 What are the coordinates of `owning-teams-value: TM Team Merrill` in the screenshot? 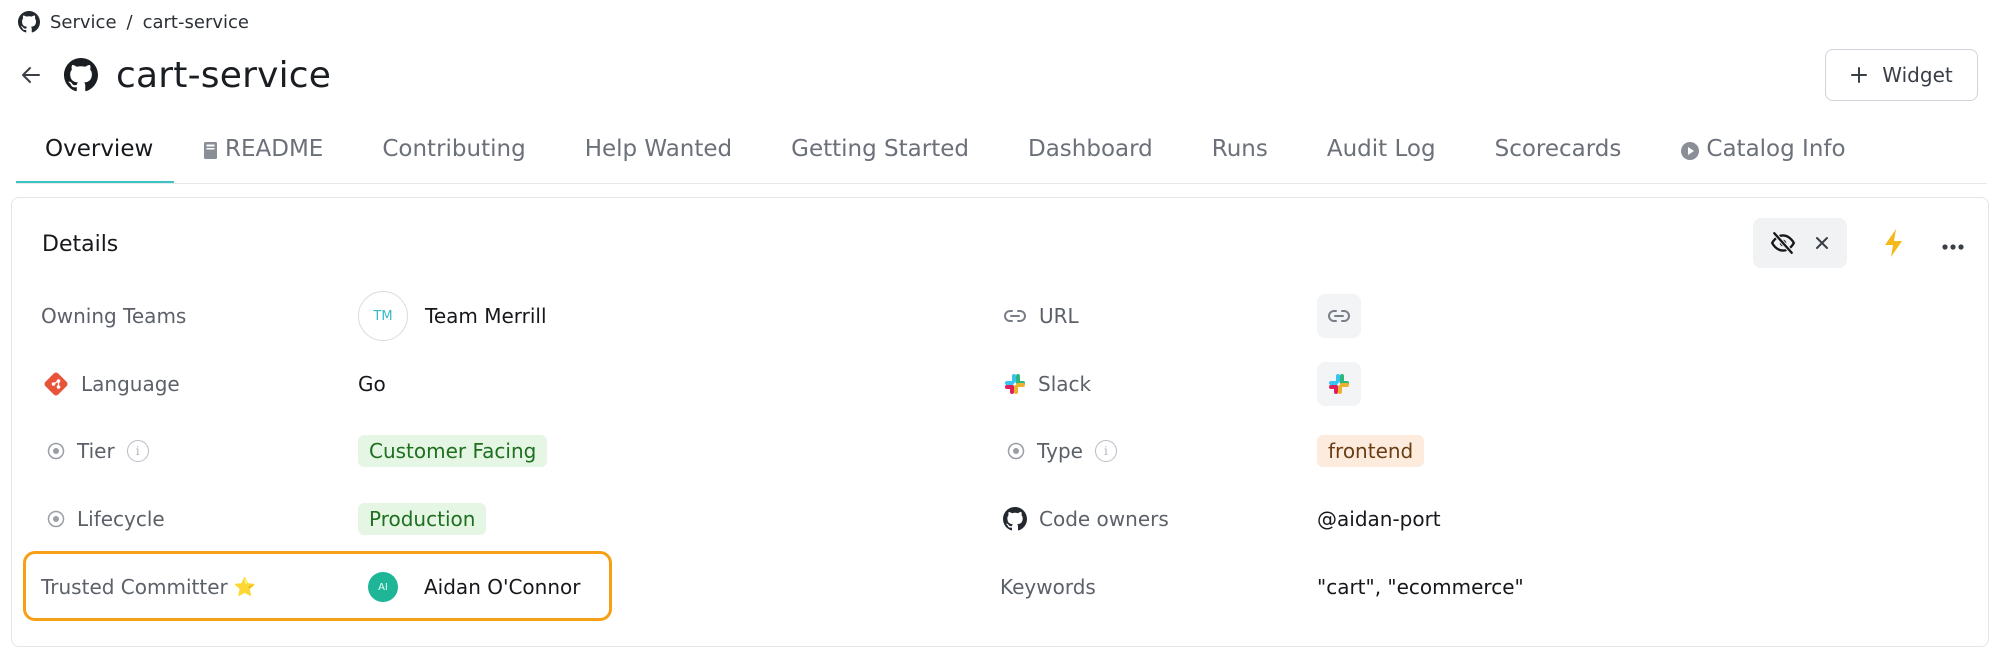 It's located at (452, 316).